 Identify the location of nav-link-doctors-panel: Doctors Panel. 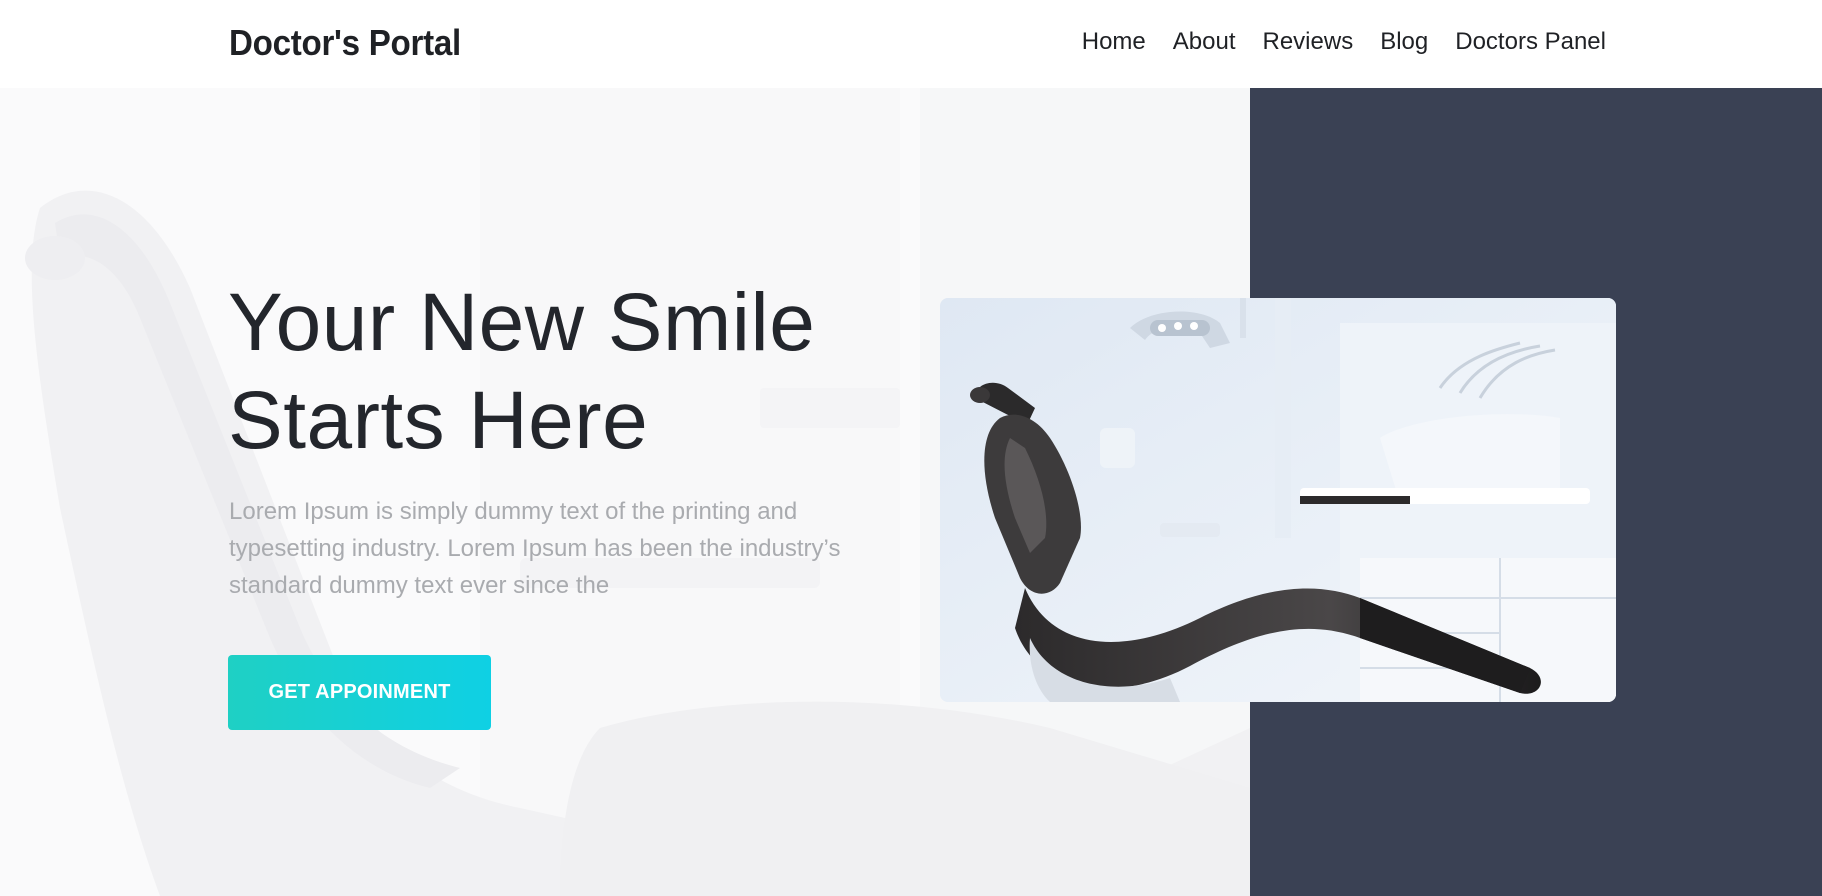
(1530, 41).